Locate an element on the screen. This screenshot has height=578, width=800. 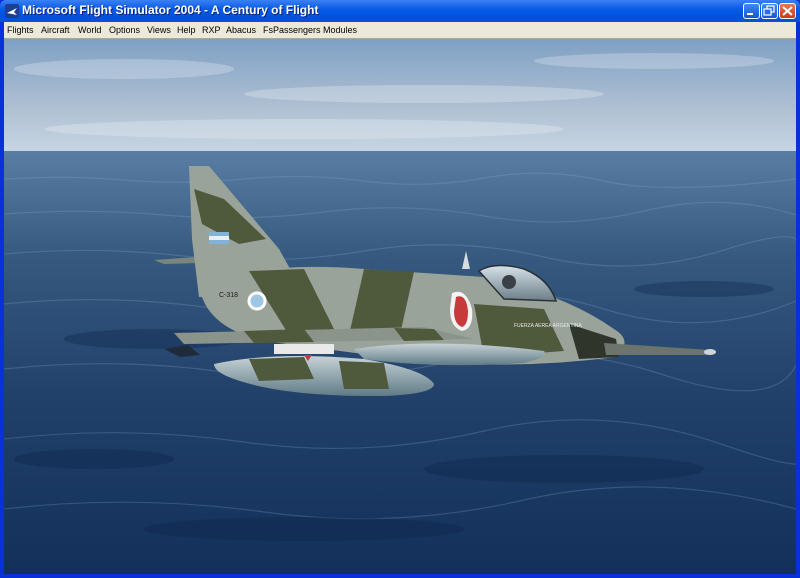
restore-button is located at coordinates (769, 11).